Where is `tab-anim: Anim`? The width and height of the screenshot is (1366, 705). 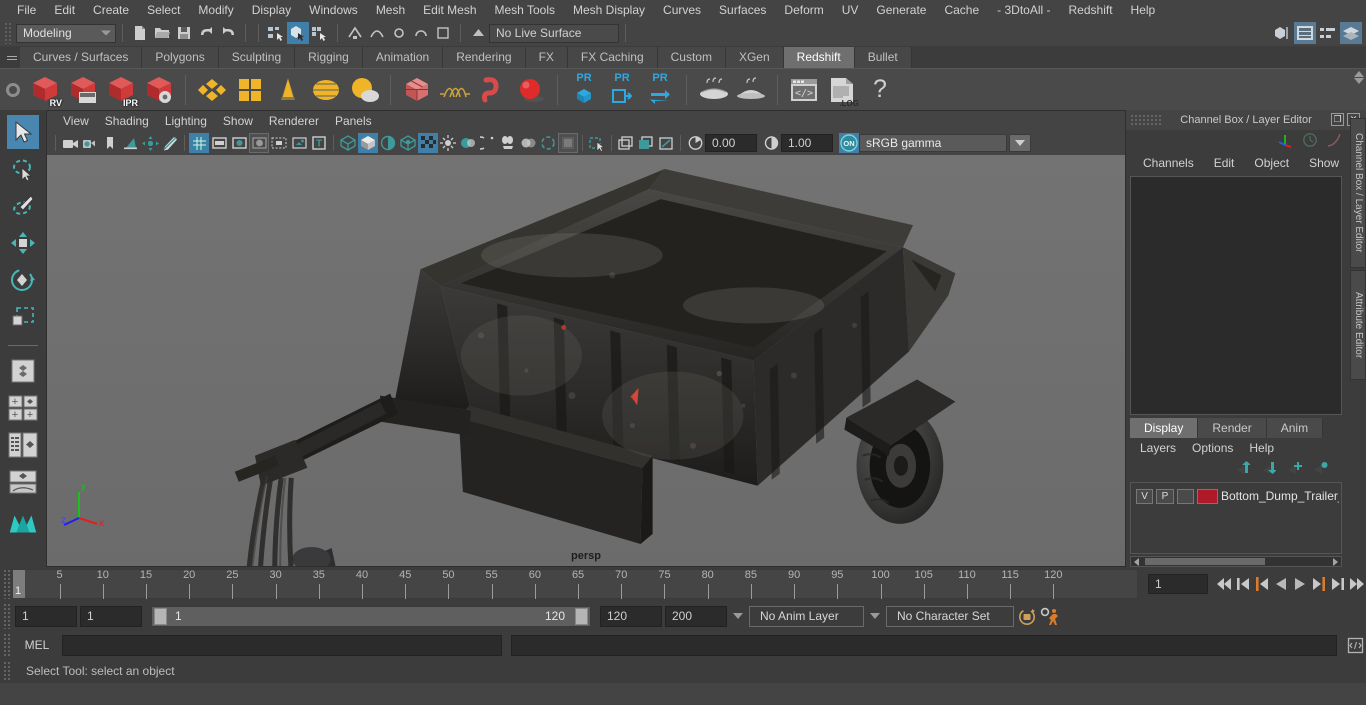 tab-anim: Anim is located at coordinates (1295, 428).